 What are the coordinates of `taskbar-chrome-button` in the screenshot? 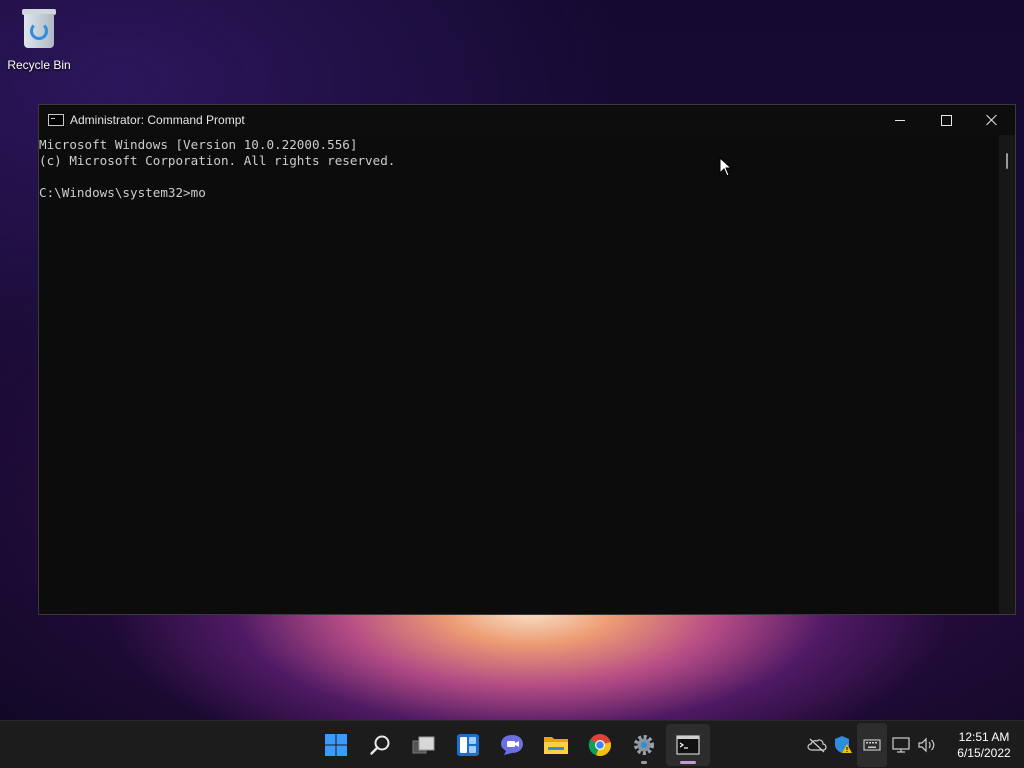 It's located at (600, 745).